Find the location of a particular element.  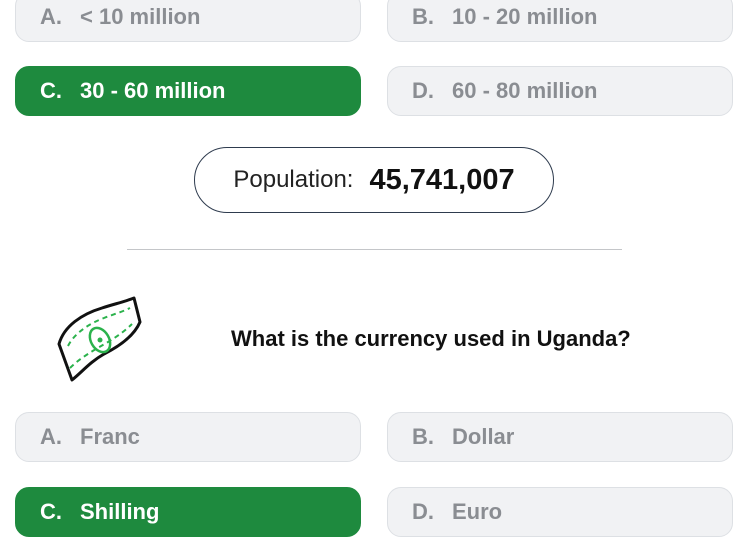

q1-option-c: C. 30 - 60 million is located at coordinates (188, 91).